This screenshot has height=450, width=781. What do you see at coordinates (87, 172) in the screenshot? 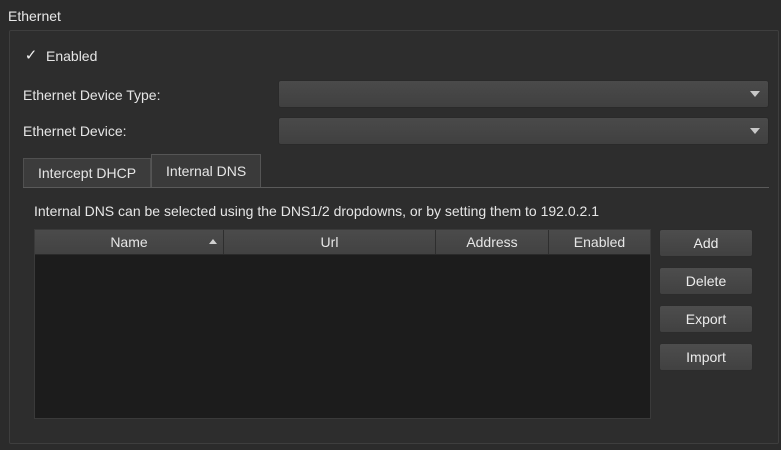
I see `tab-intercept-dhcp: Intercept DHCP` at bounding box center [87, 172].